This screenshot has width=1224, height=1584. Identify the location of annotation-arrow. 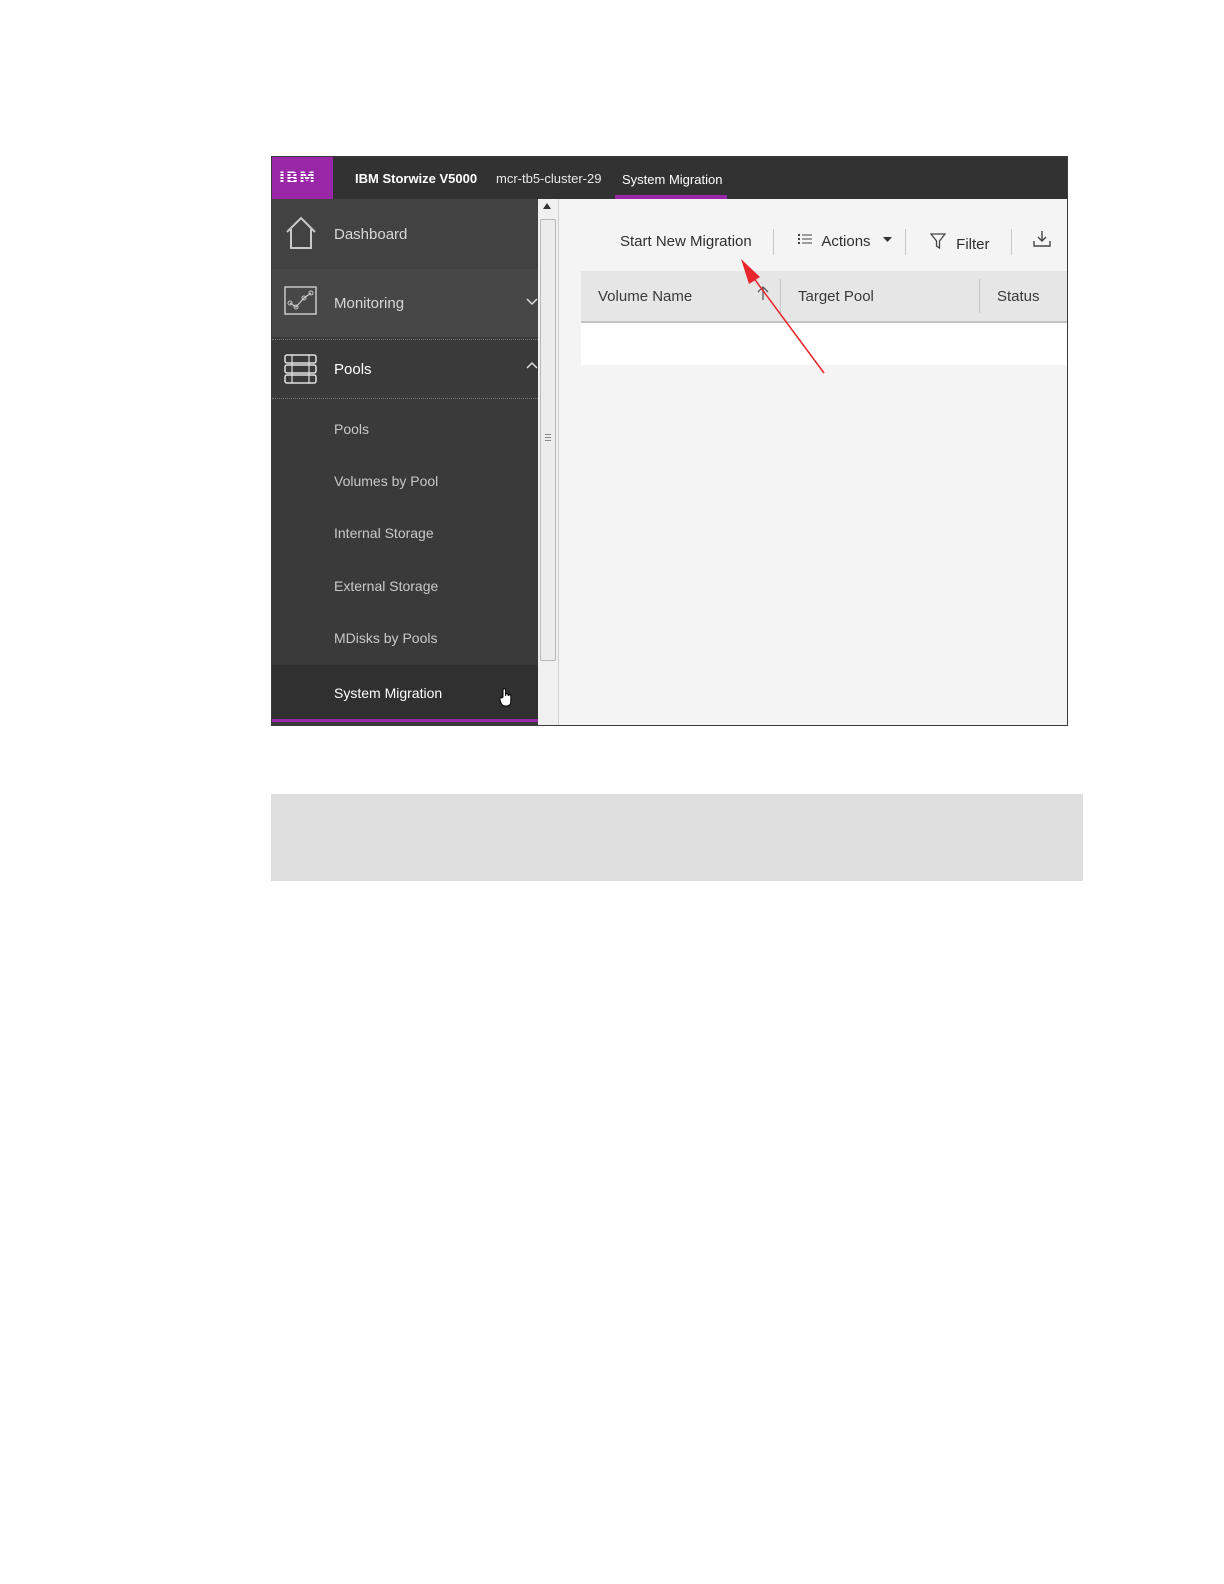
(783, 316).